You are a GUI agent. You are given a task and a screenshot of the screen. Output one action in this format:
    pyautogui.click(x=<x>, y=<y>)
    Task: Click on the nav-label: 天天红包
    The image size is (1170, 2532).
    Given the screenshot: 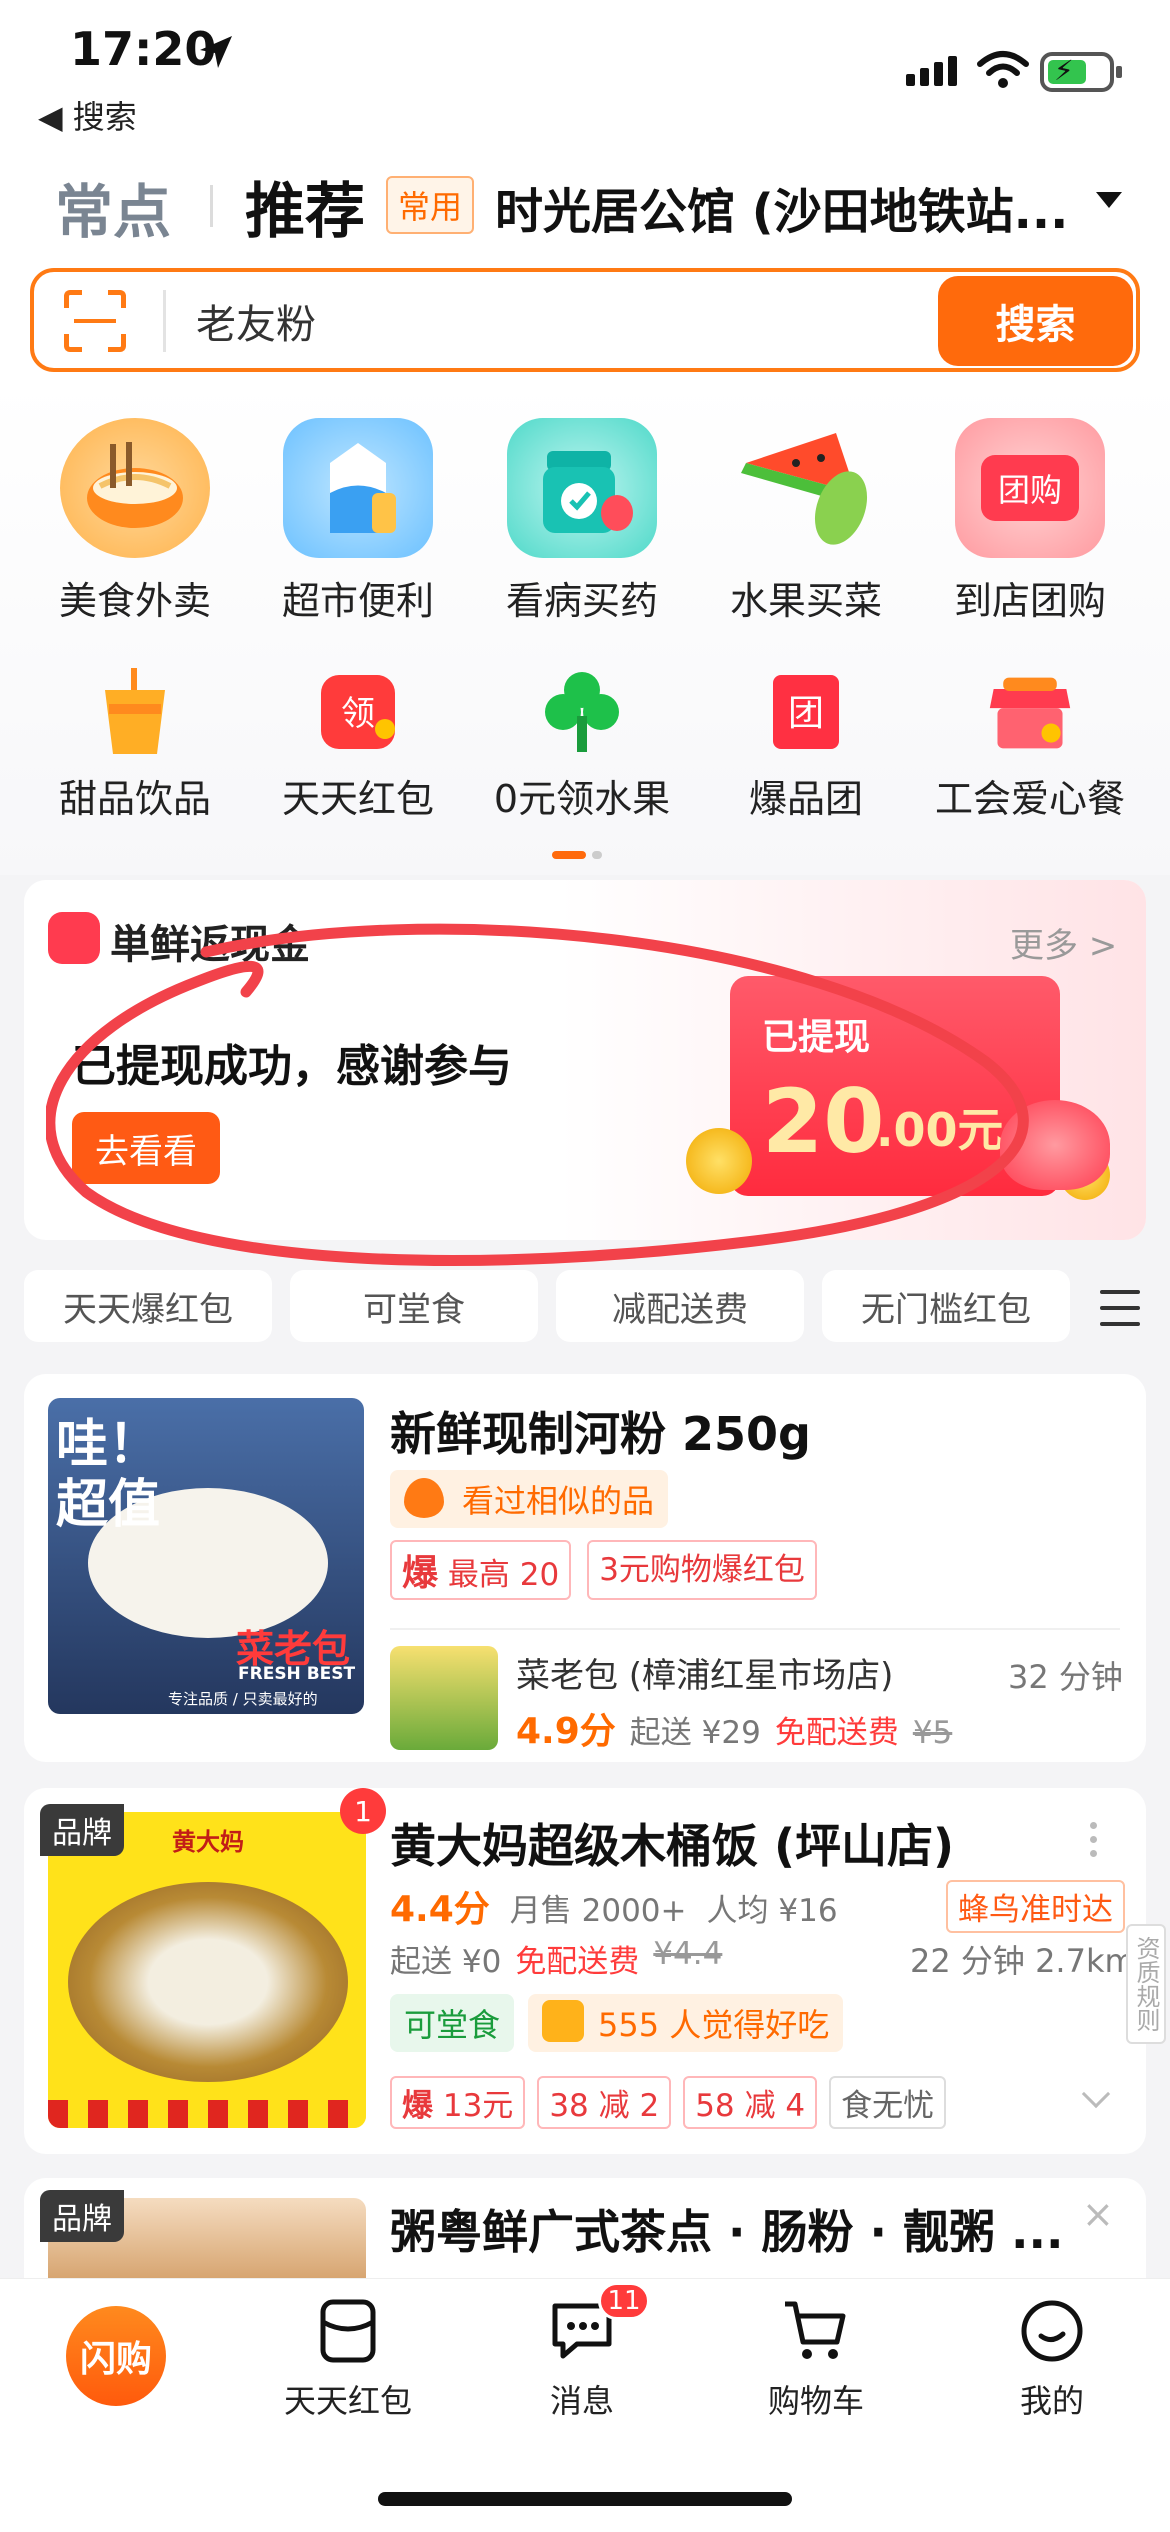 What is the action you would take?
    pyautogui.click(x=347, y=2401)
    